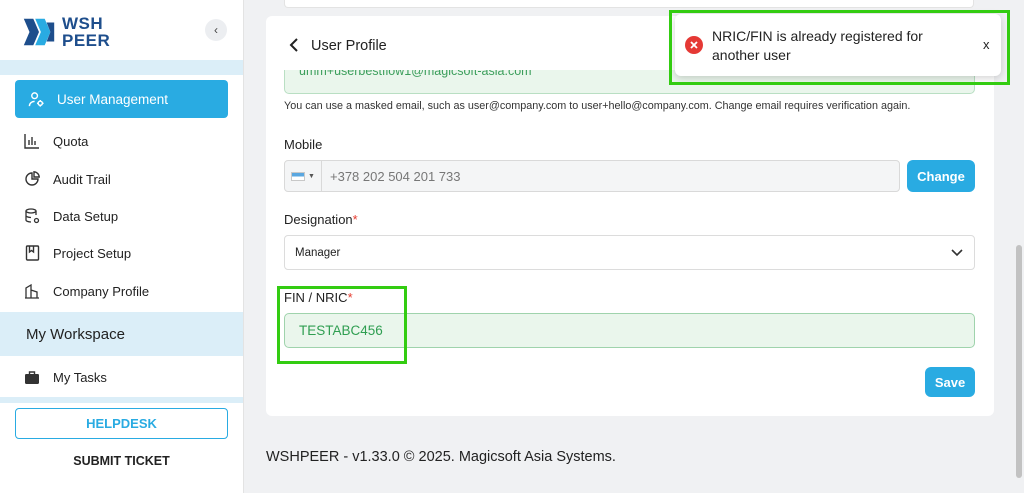  Describe the element at coordinates (311, 176) in the screenshot. I see `caret-down-icon: ▼` at that location.